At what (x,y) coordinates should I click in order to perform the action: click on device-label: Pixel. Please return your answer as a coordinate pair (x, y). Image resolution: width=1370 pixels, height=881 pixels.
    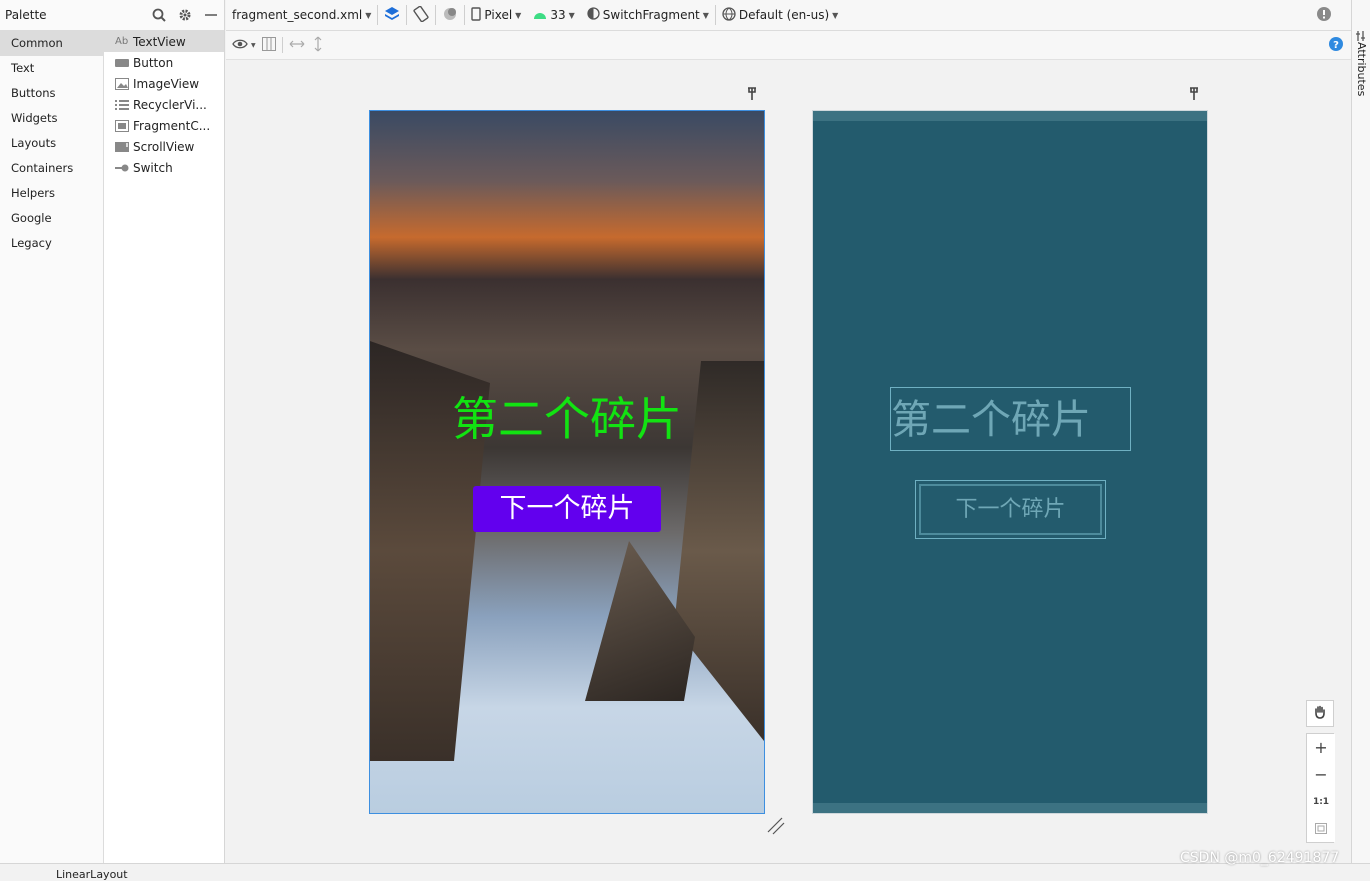
    Looking at the image, I should click on (498, 15).